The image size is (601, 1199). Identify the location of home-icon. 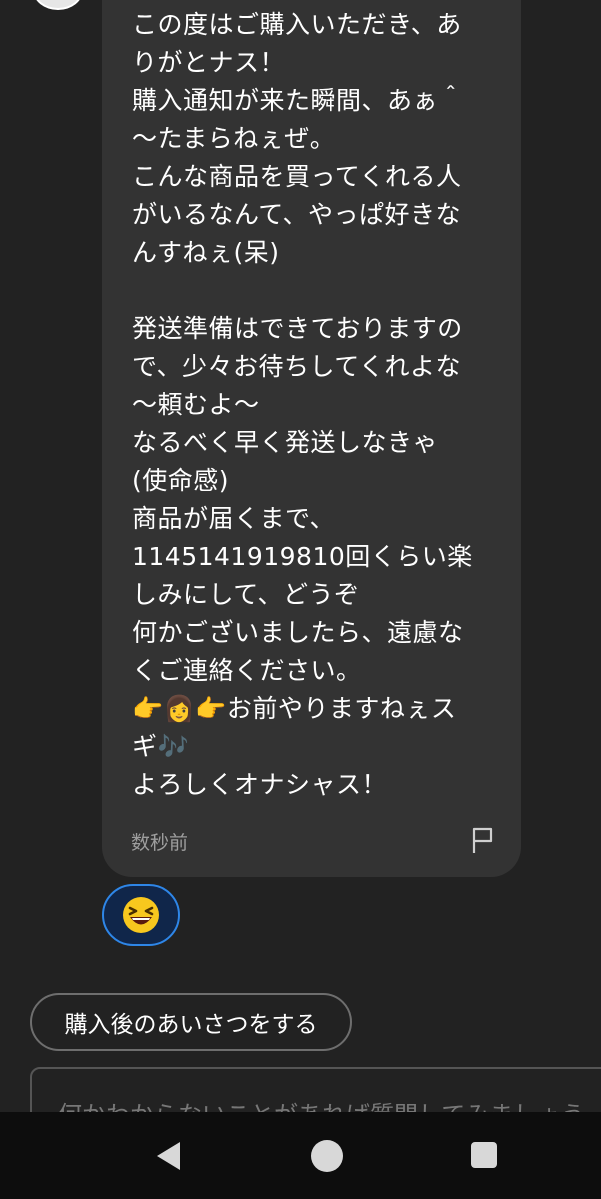
(327, 1156).